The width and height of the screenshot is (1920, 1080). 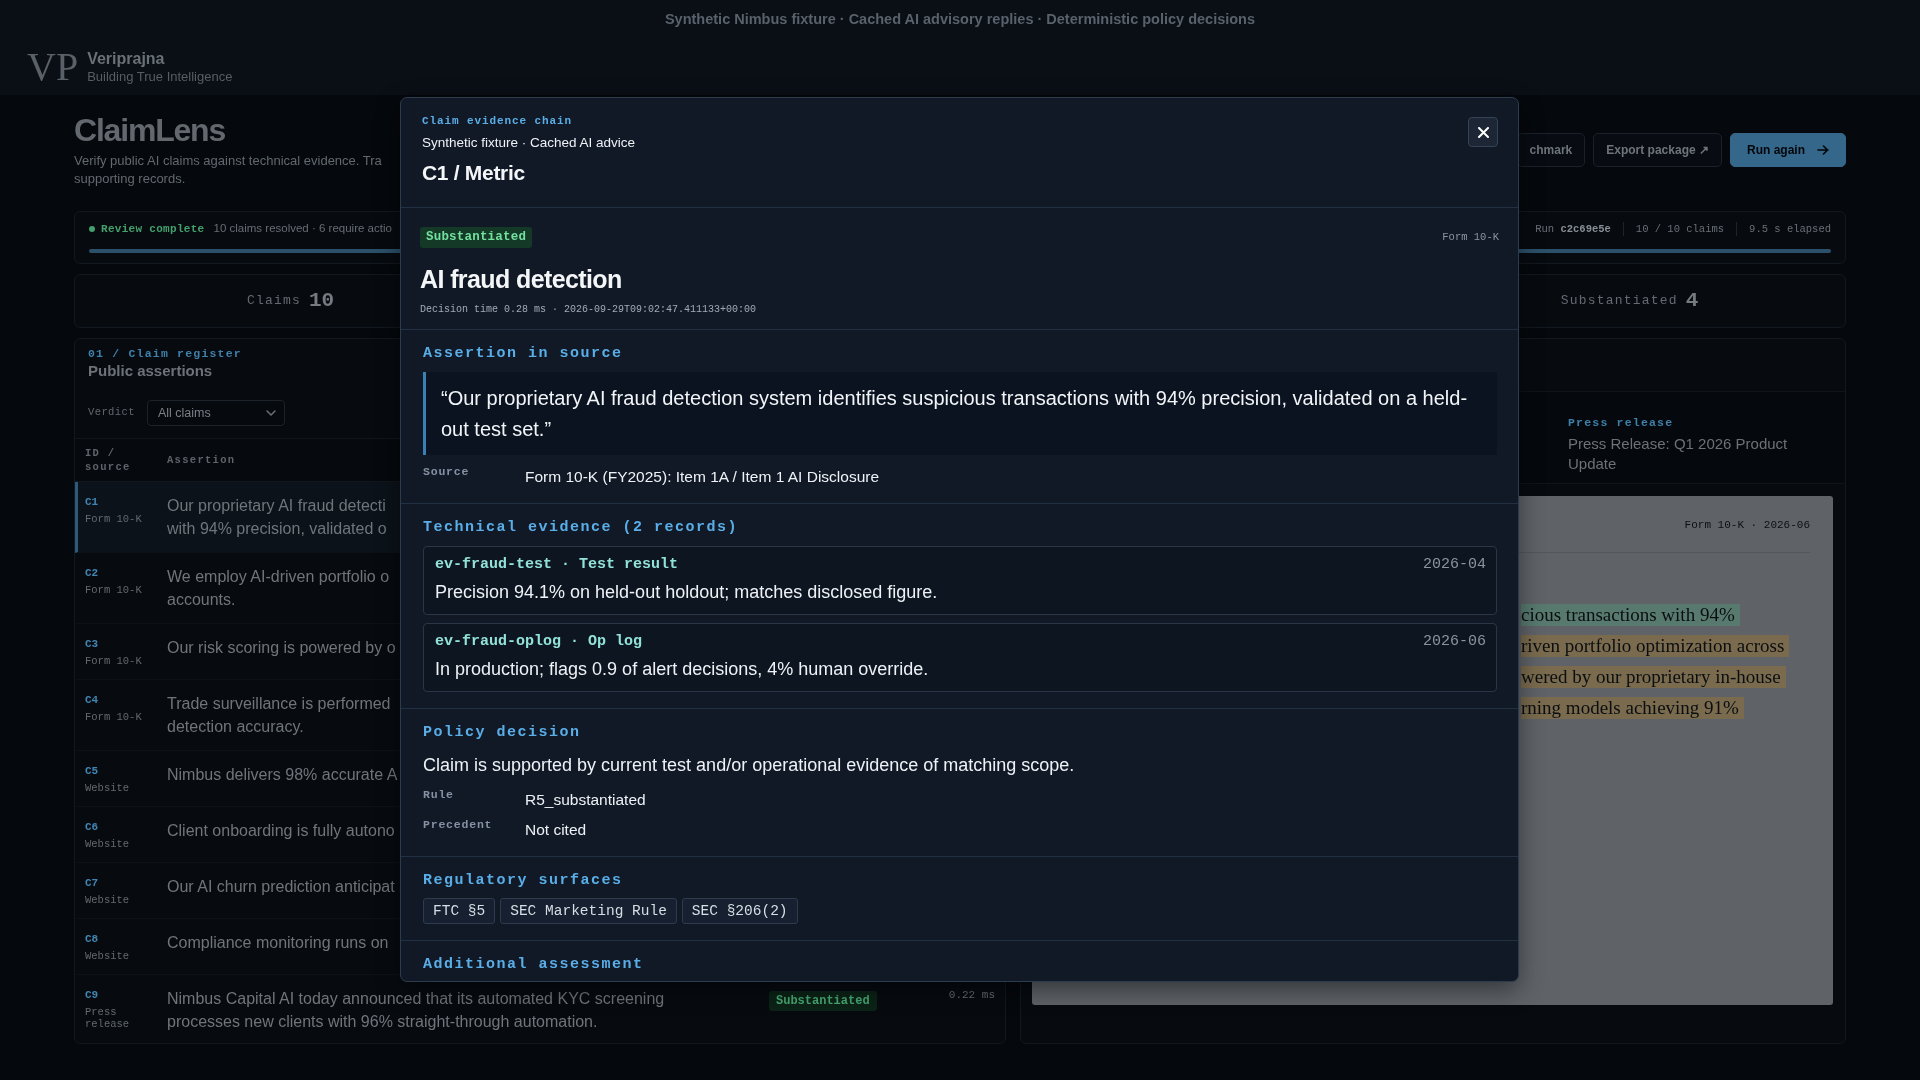 What do you see at coordinates (1747, 525) in the screenshot?
I see `document-meta: Form 10-K · 2026-06` at bounding box center [1747, 525].